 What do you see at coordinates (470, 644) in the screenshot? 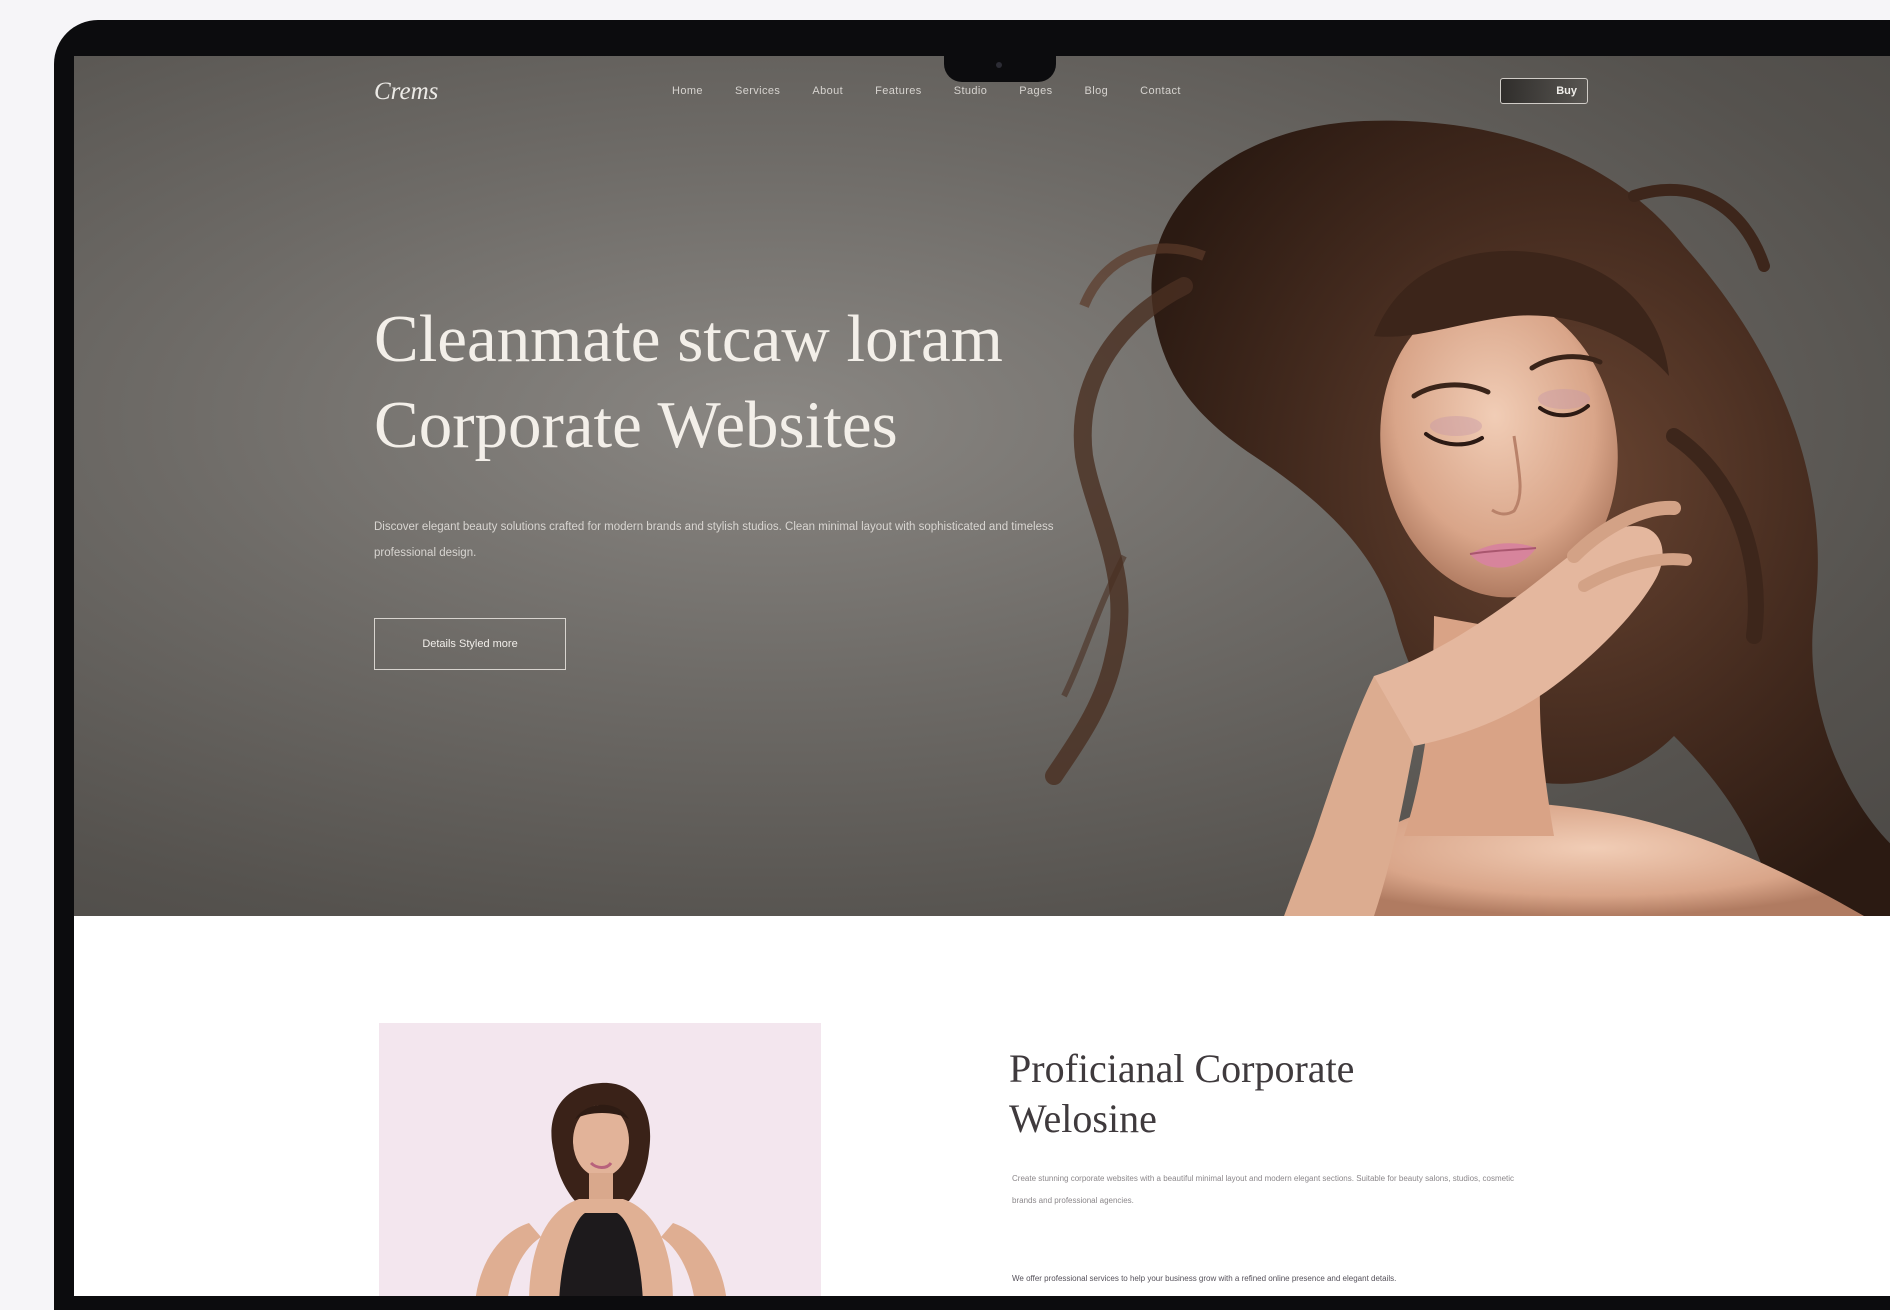
I see `hero-cta-button: Details Styled more` at bounding box center [470, 644].